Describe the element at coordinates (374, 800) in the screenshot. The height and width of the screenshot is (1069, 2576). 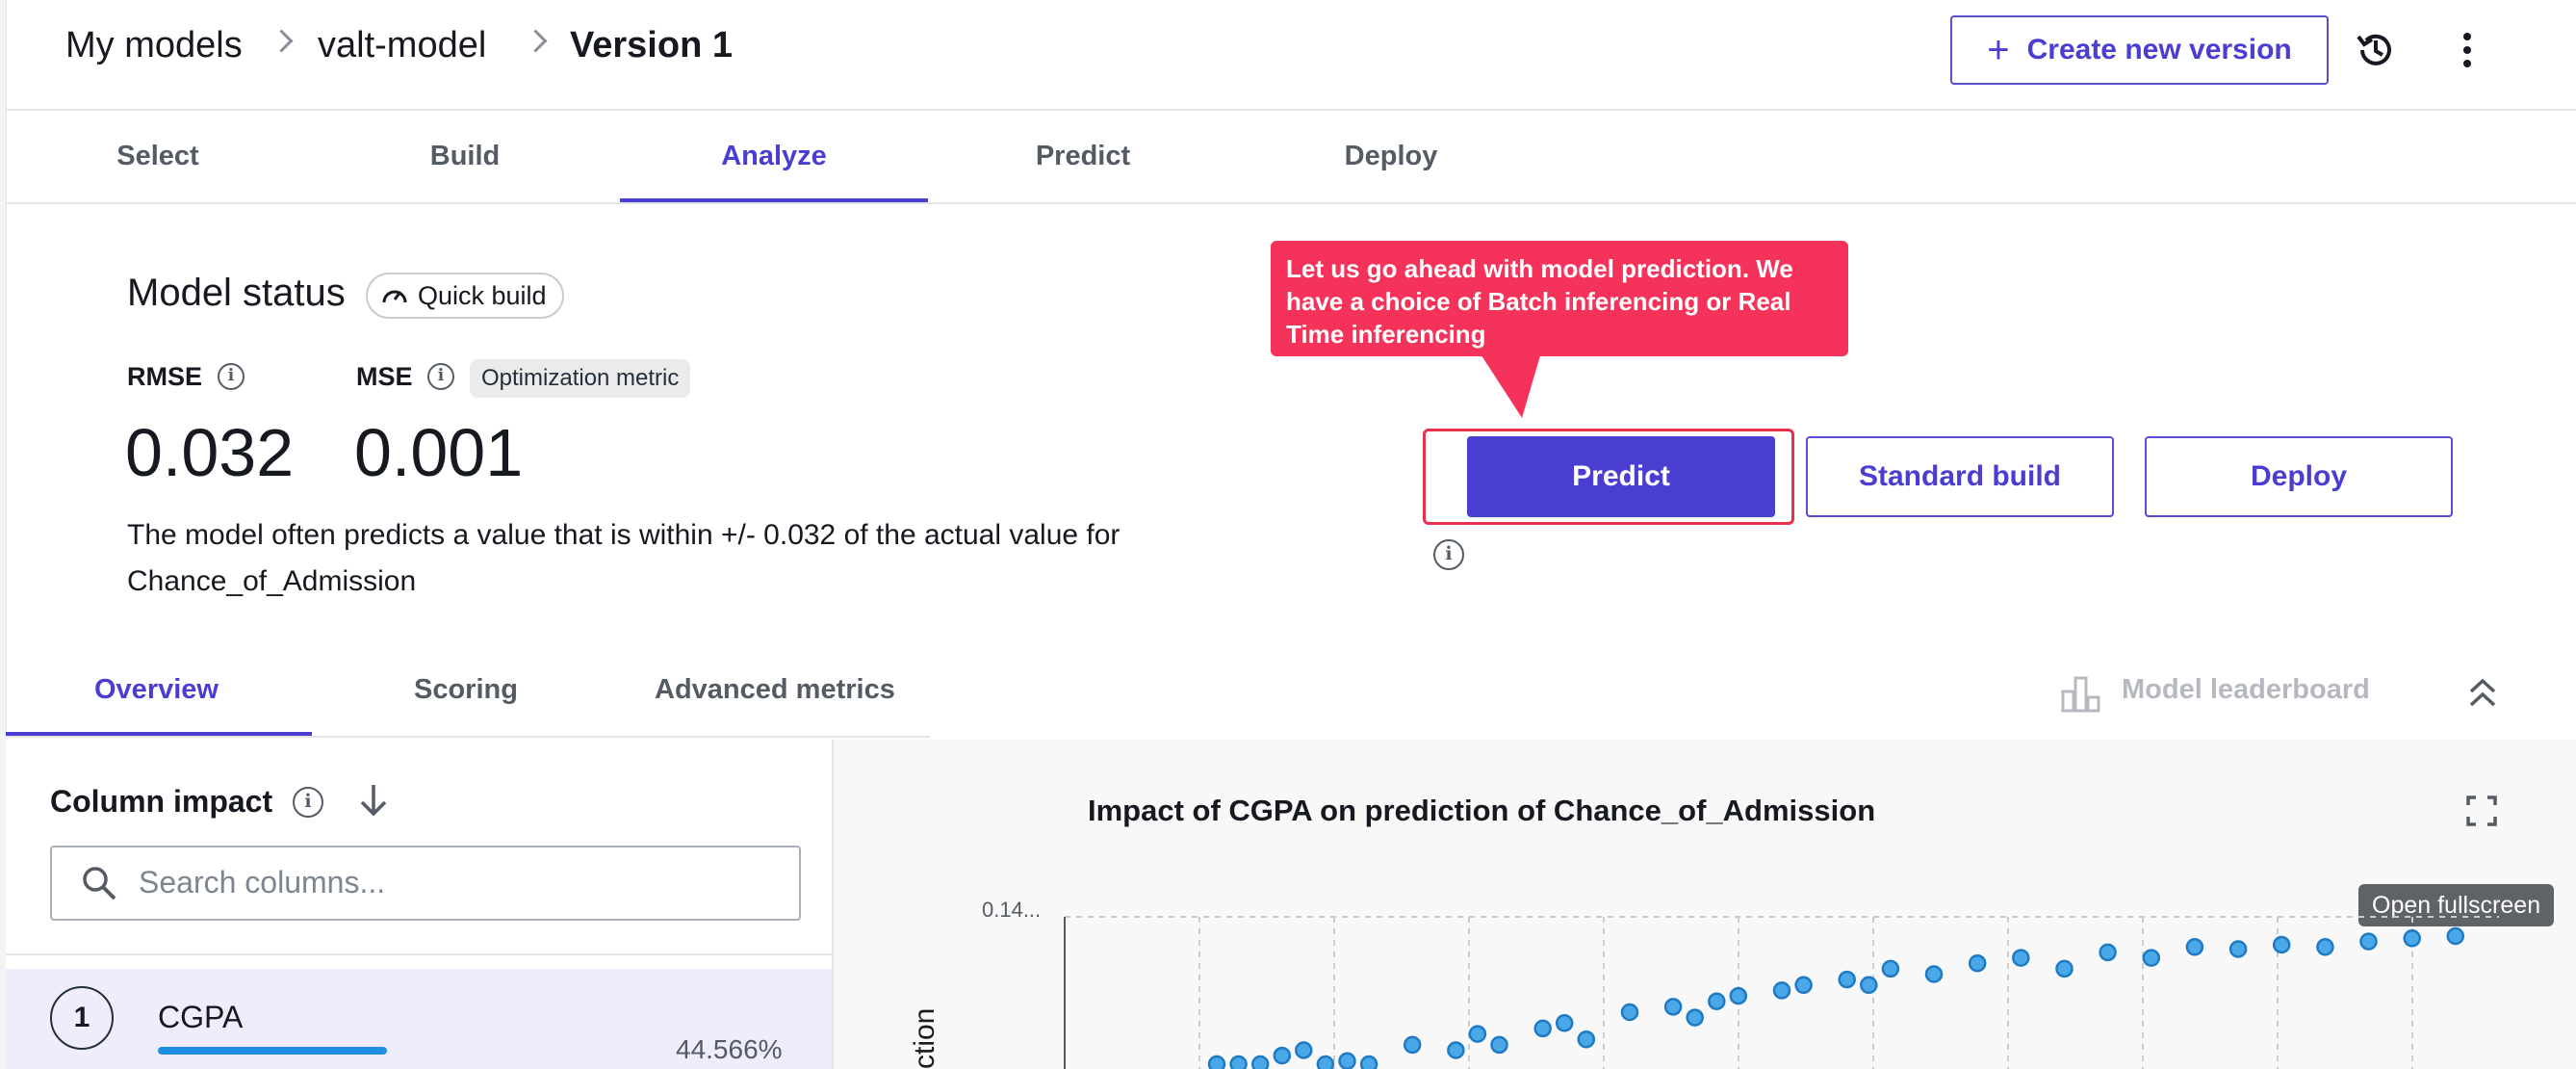
I see `sort-down-icon` at that location.